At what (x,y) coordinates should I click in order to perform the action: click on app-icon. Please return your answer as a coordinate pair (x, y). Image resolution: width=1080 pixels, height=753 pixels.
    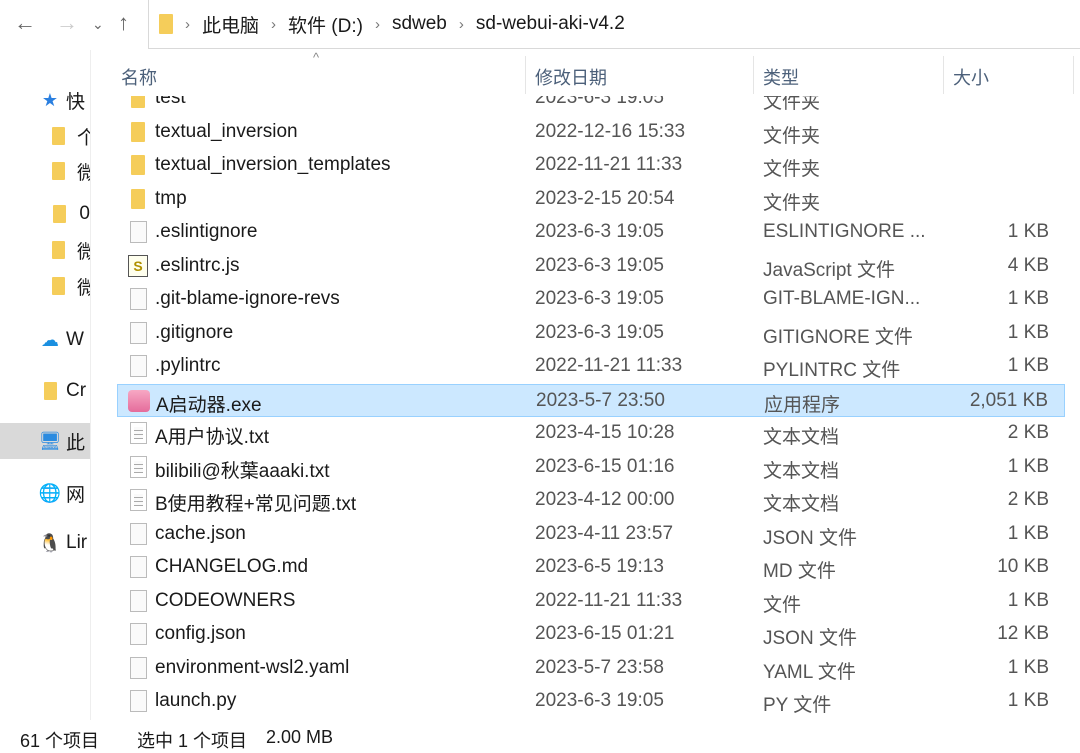
    Looking at the image, I should click on (139, 400).